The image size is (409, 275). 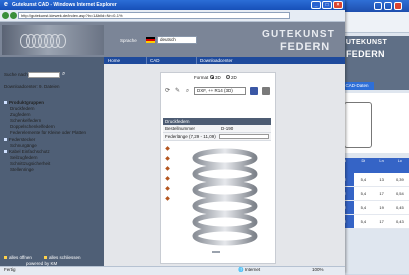 I want to click on download-info: Downloadcenter: 9. Dateien, so click(x=32, y=86).